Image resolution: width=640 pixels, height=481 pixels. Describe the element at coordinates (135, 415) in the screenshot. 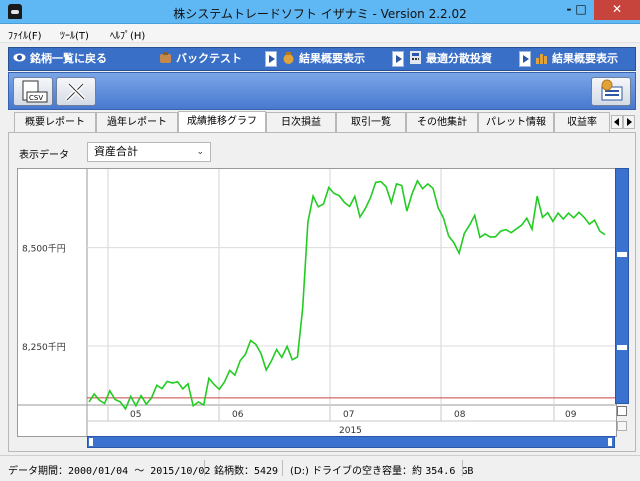

I see `x-tick-label: 05` at that location.